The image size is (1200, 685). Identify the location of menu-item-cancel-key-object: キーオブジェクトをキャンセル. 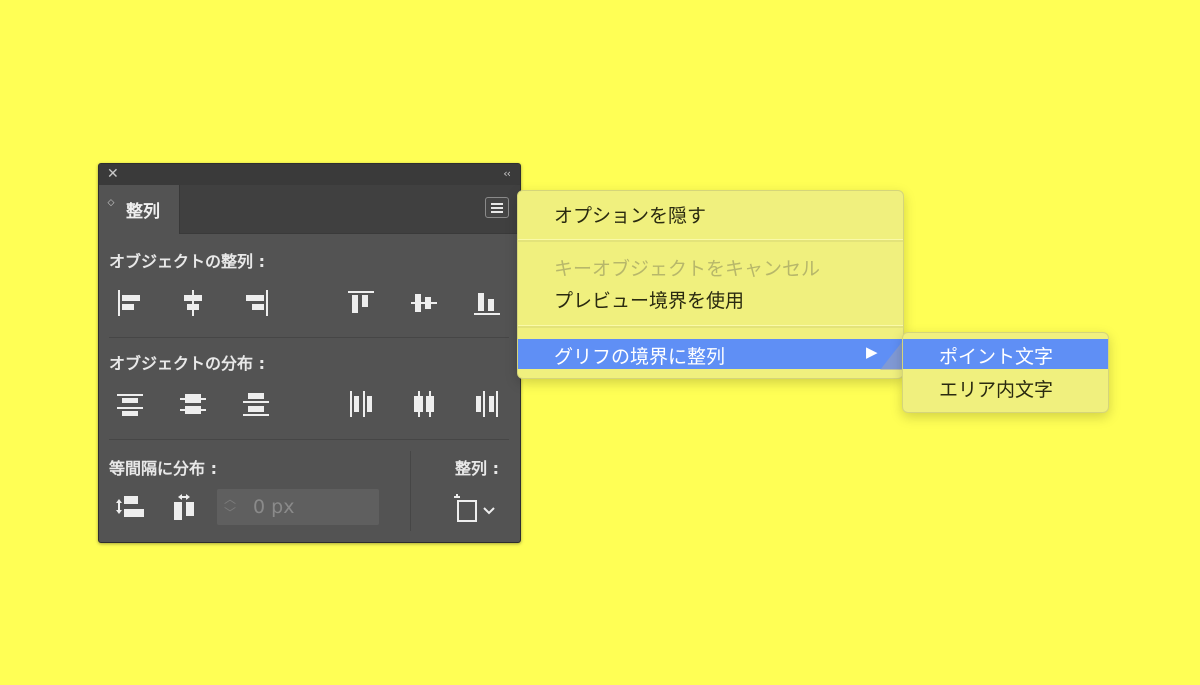
(687, 269).